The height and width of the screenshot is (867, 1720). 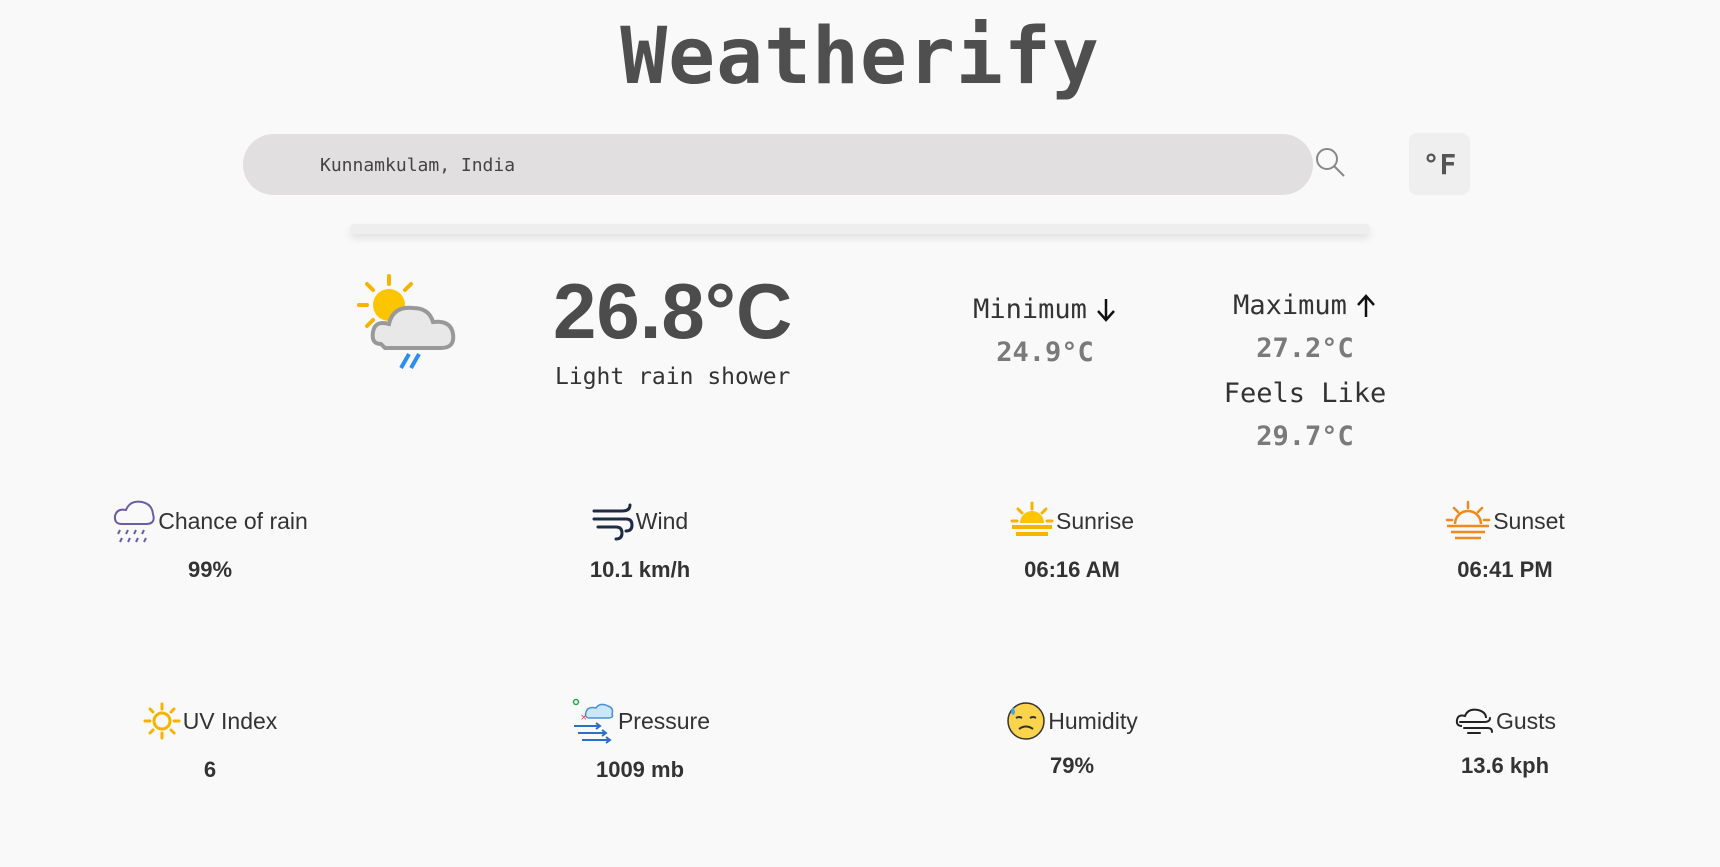 What do you see at coordinates (795, 165) in the screenshot?
I see `search-input` at bounding box center [795, 165].